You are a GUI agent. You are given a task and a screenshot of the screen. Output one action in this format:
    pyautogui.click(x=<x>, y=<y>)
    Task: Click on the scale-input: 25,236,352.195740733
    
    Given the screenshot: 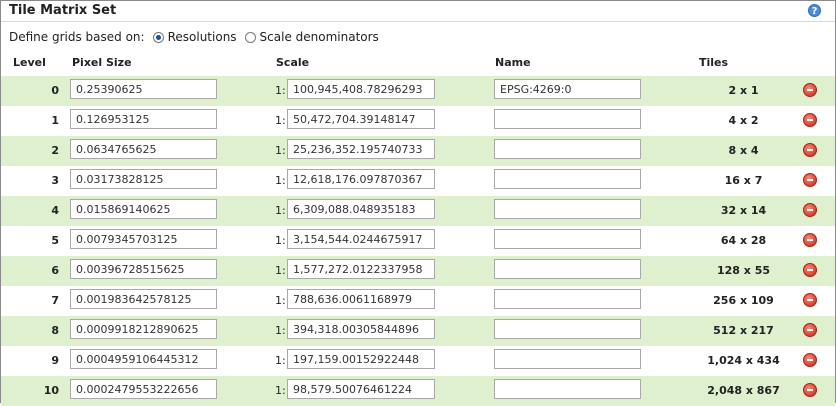 What is the action you would take?
    pyautogui.click(x=361, y=149)
    